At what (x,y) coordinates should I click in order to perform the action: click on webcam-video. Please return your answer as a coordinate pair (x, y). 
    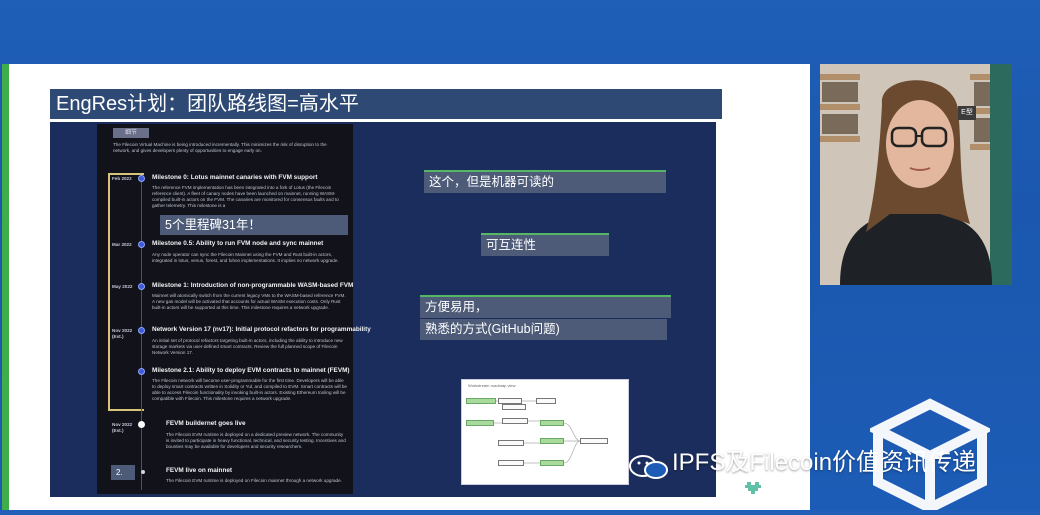
    Looking at the image, I should click on (916, 174).